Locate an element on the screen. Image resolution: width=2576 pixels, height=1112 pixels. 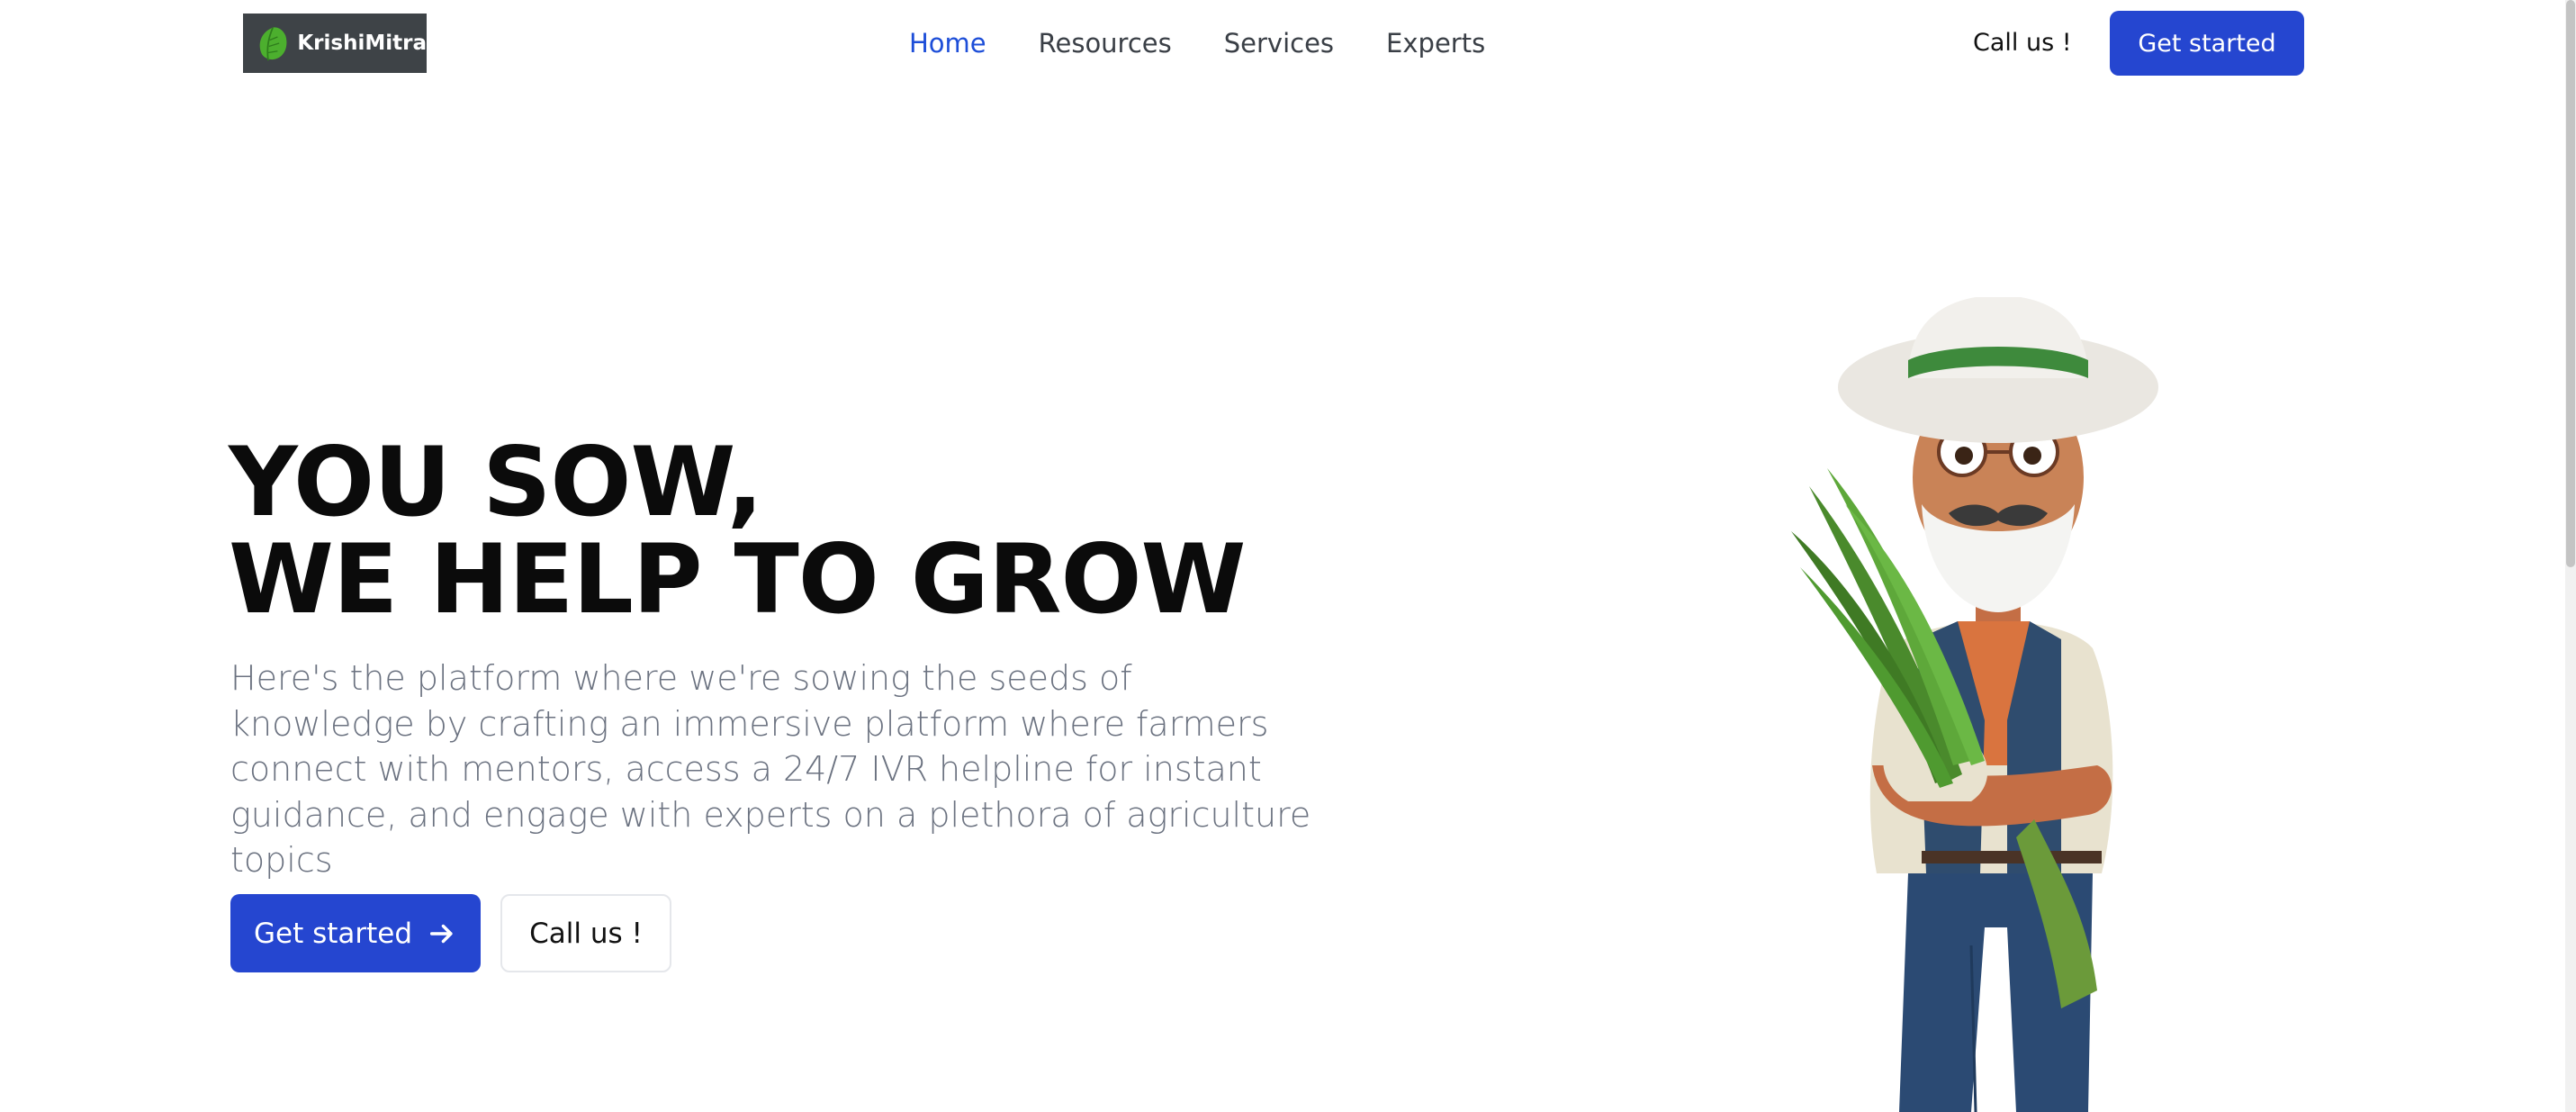
hero-title-line-1: YOU SOW, is located at coordinates (496, 483).